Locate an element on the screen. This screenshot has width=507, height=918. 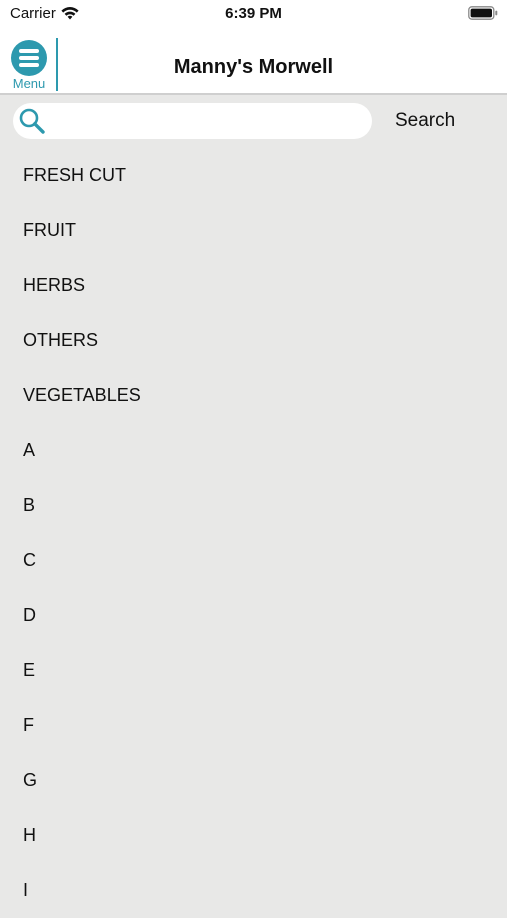
search-bar: Search is located at coordinates (253, 122).